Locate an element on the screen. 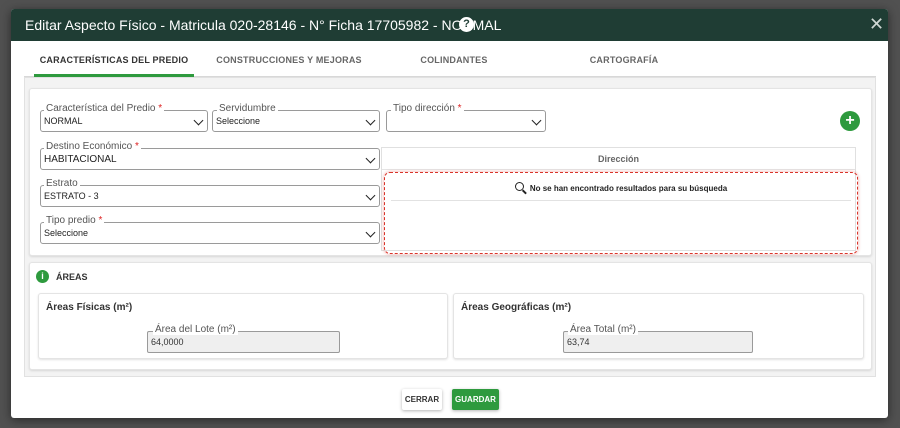 The image size is (900, 428). tab-caracteristicas: CARACTERÍSTICAS DEL PREDIO is located at coordinates (114, 62).